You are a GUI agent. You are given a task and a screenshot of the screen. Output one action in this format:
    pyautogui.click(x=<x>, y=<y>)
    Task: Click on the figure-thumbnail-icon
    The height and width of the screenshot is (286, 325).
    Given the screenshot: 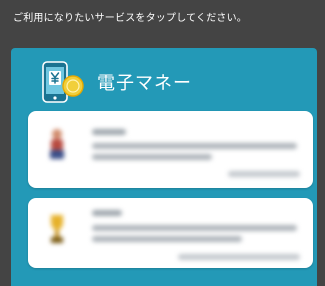 What is the action you would take?
    pyautogui.click(x=57, y=144)
    